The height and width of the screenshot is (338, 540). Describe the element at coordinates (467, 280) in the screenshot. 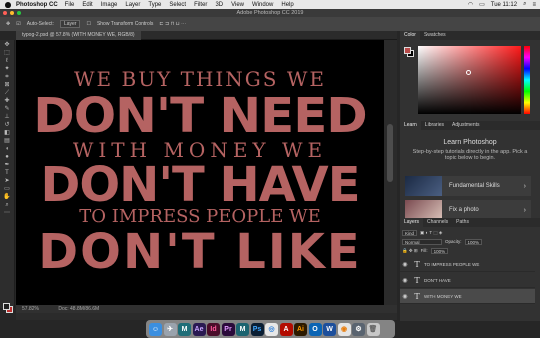

I see `layer-row: ◉ T DON'T HAVE` at that location.